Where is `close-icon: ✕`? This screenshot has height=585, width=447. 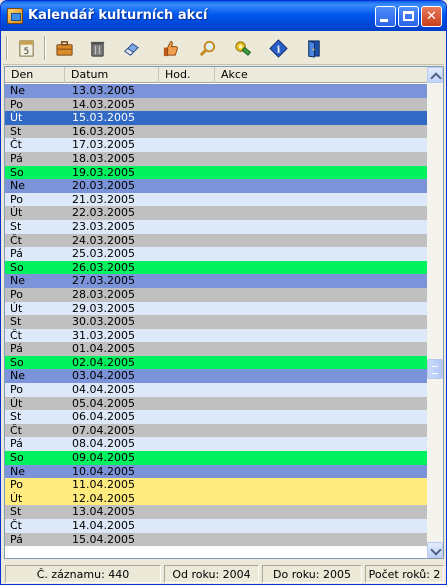 close-icon: ✕ is located at coordinates (431, 16).